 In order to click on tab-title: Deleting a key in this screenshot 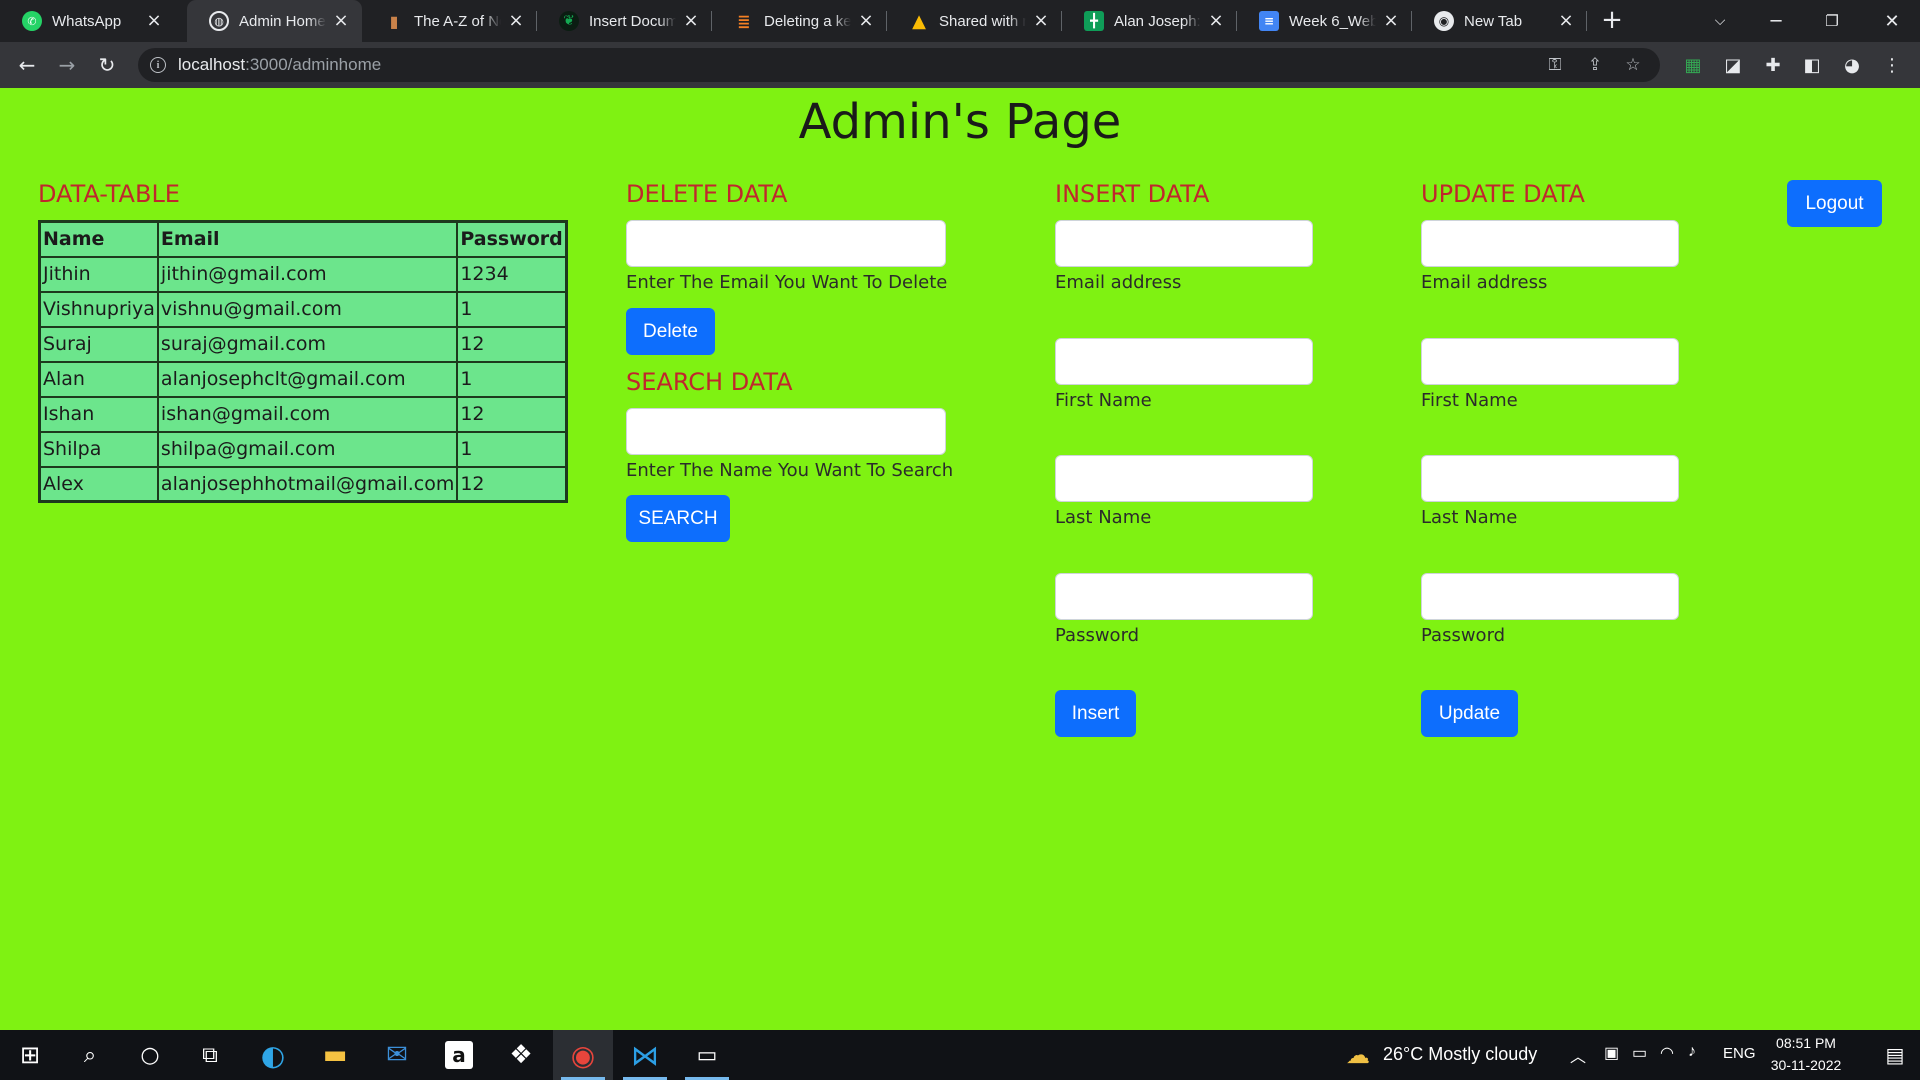, I will do `click(807, 21)`.